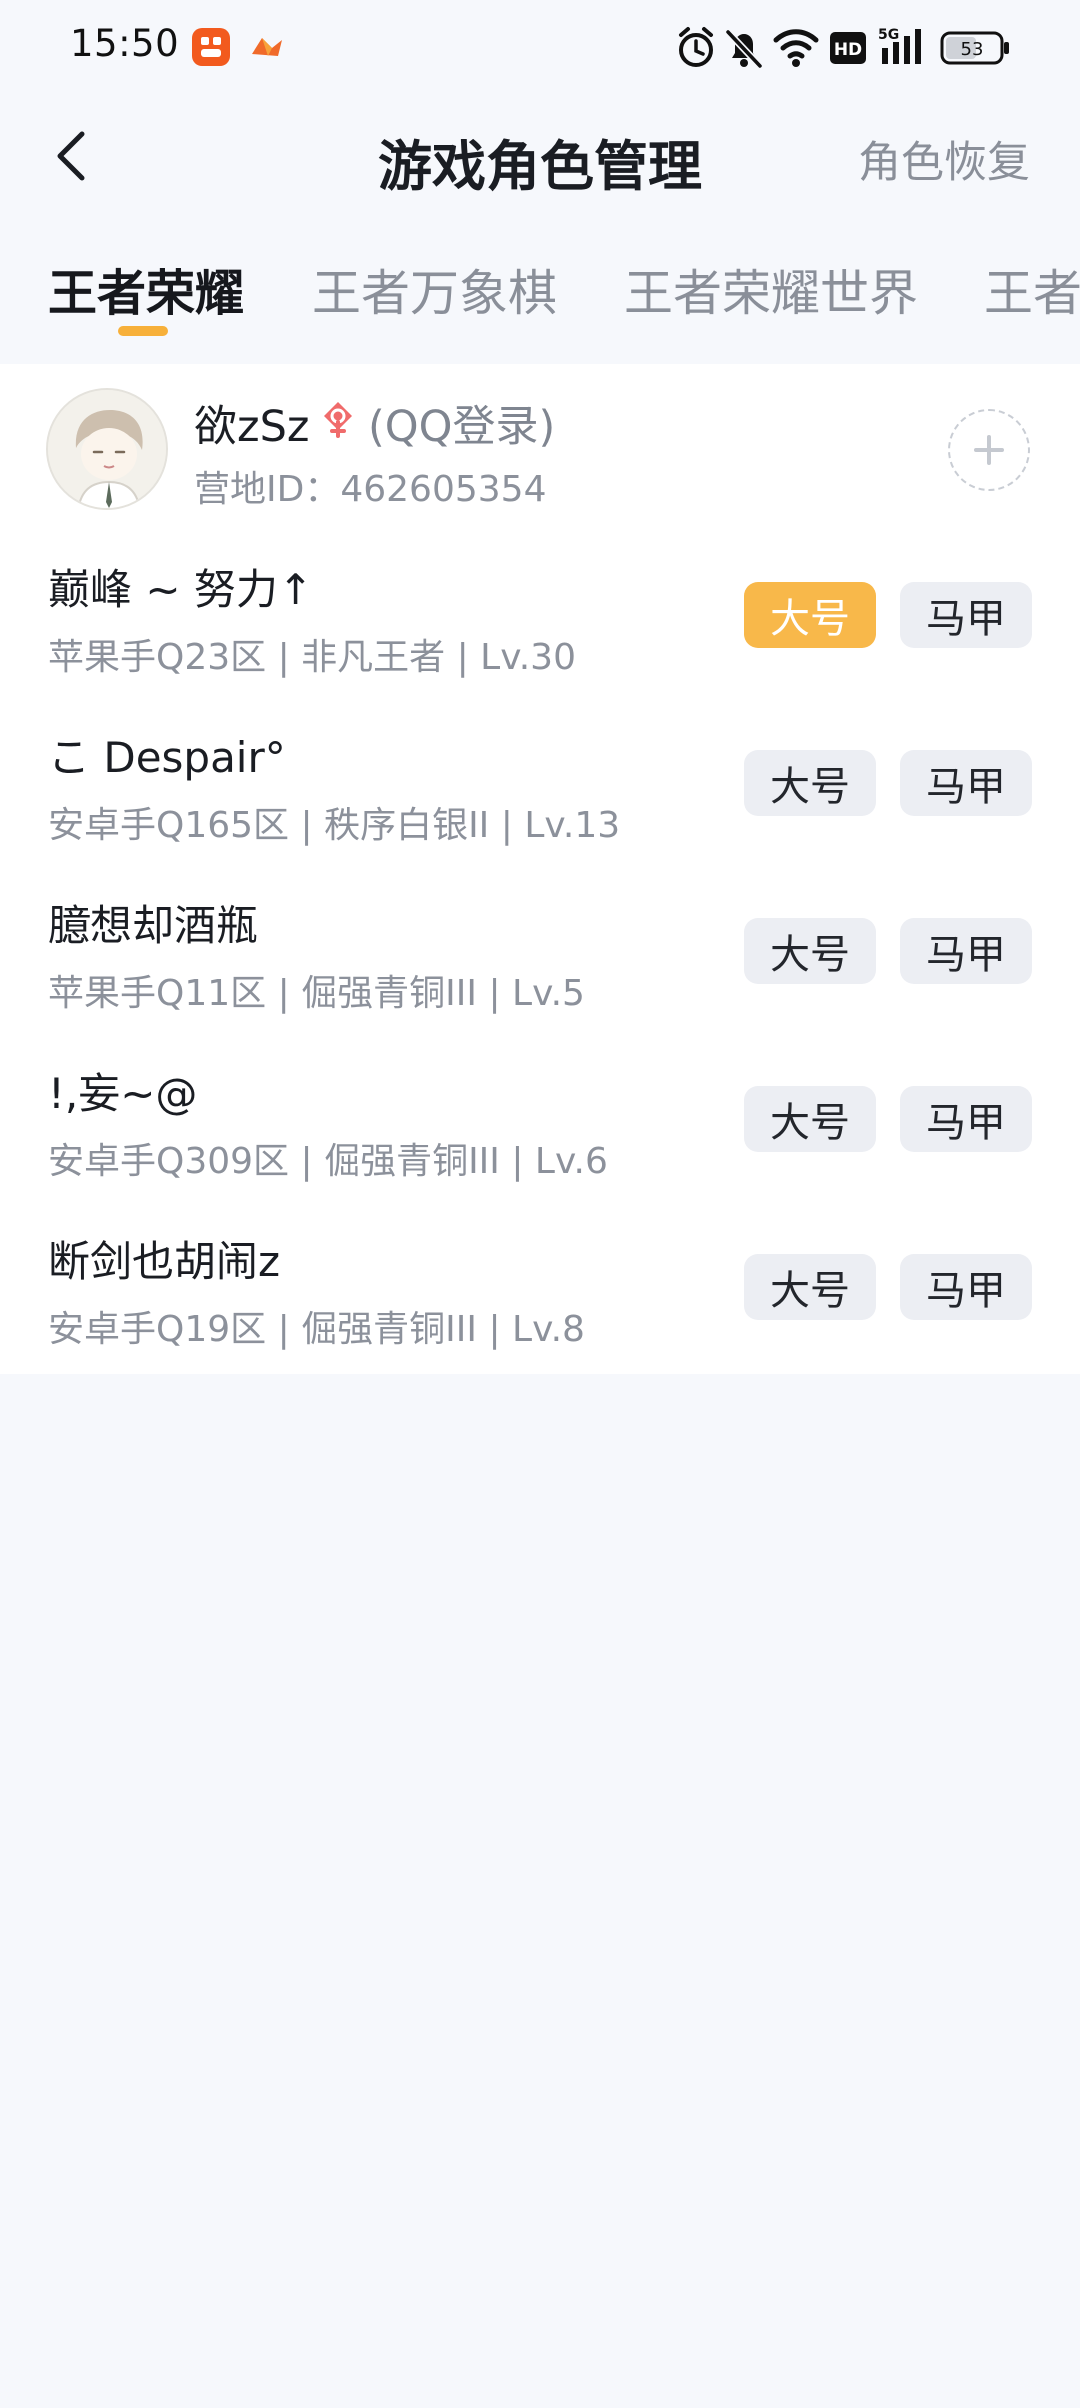 The width and height of the screenshot is (1080, 2408). Describe the element at coordinates (540, 1290) in the screenshot. I see `role-row: 断剑也胡闹z 安卓手Q19区 | 倔强青铜III | Lv.8 大号 马甲` at that location.